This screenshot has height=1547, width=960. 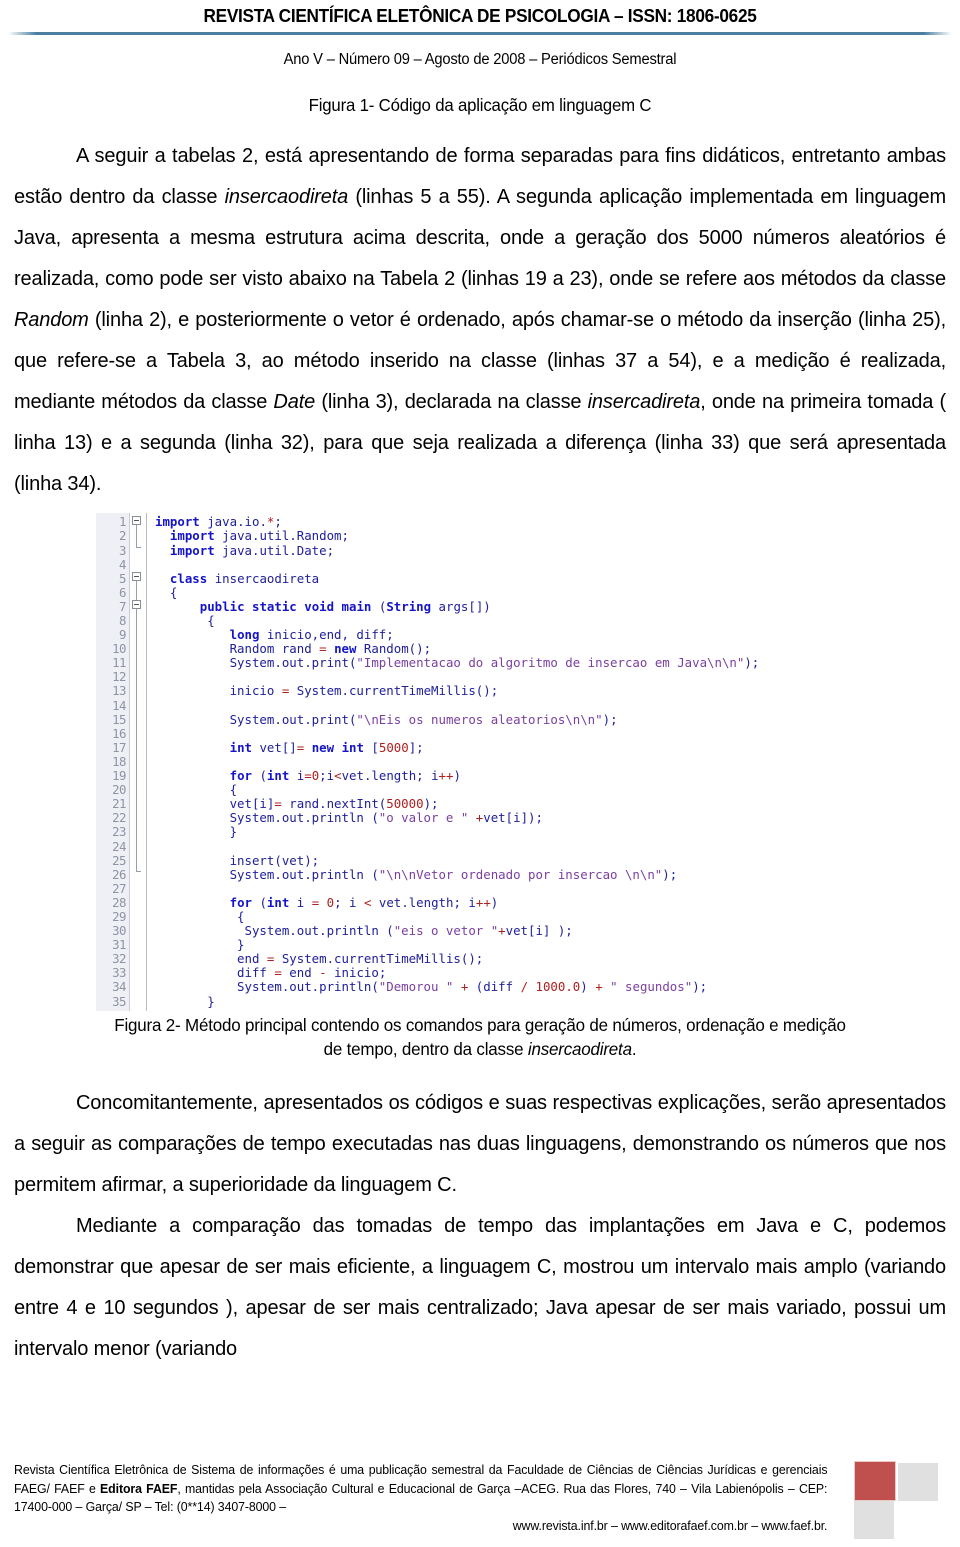 What do you see at coordinates (579, 1048) in the screenshot?
I see `figure2-caption-italic: insercaodireta` at bounding box center [579, 1048].